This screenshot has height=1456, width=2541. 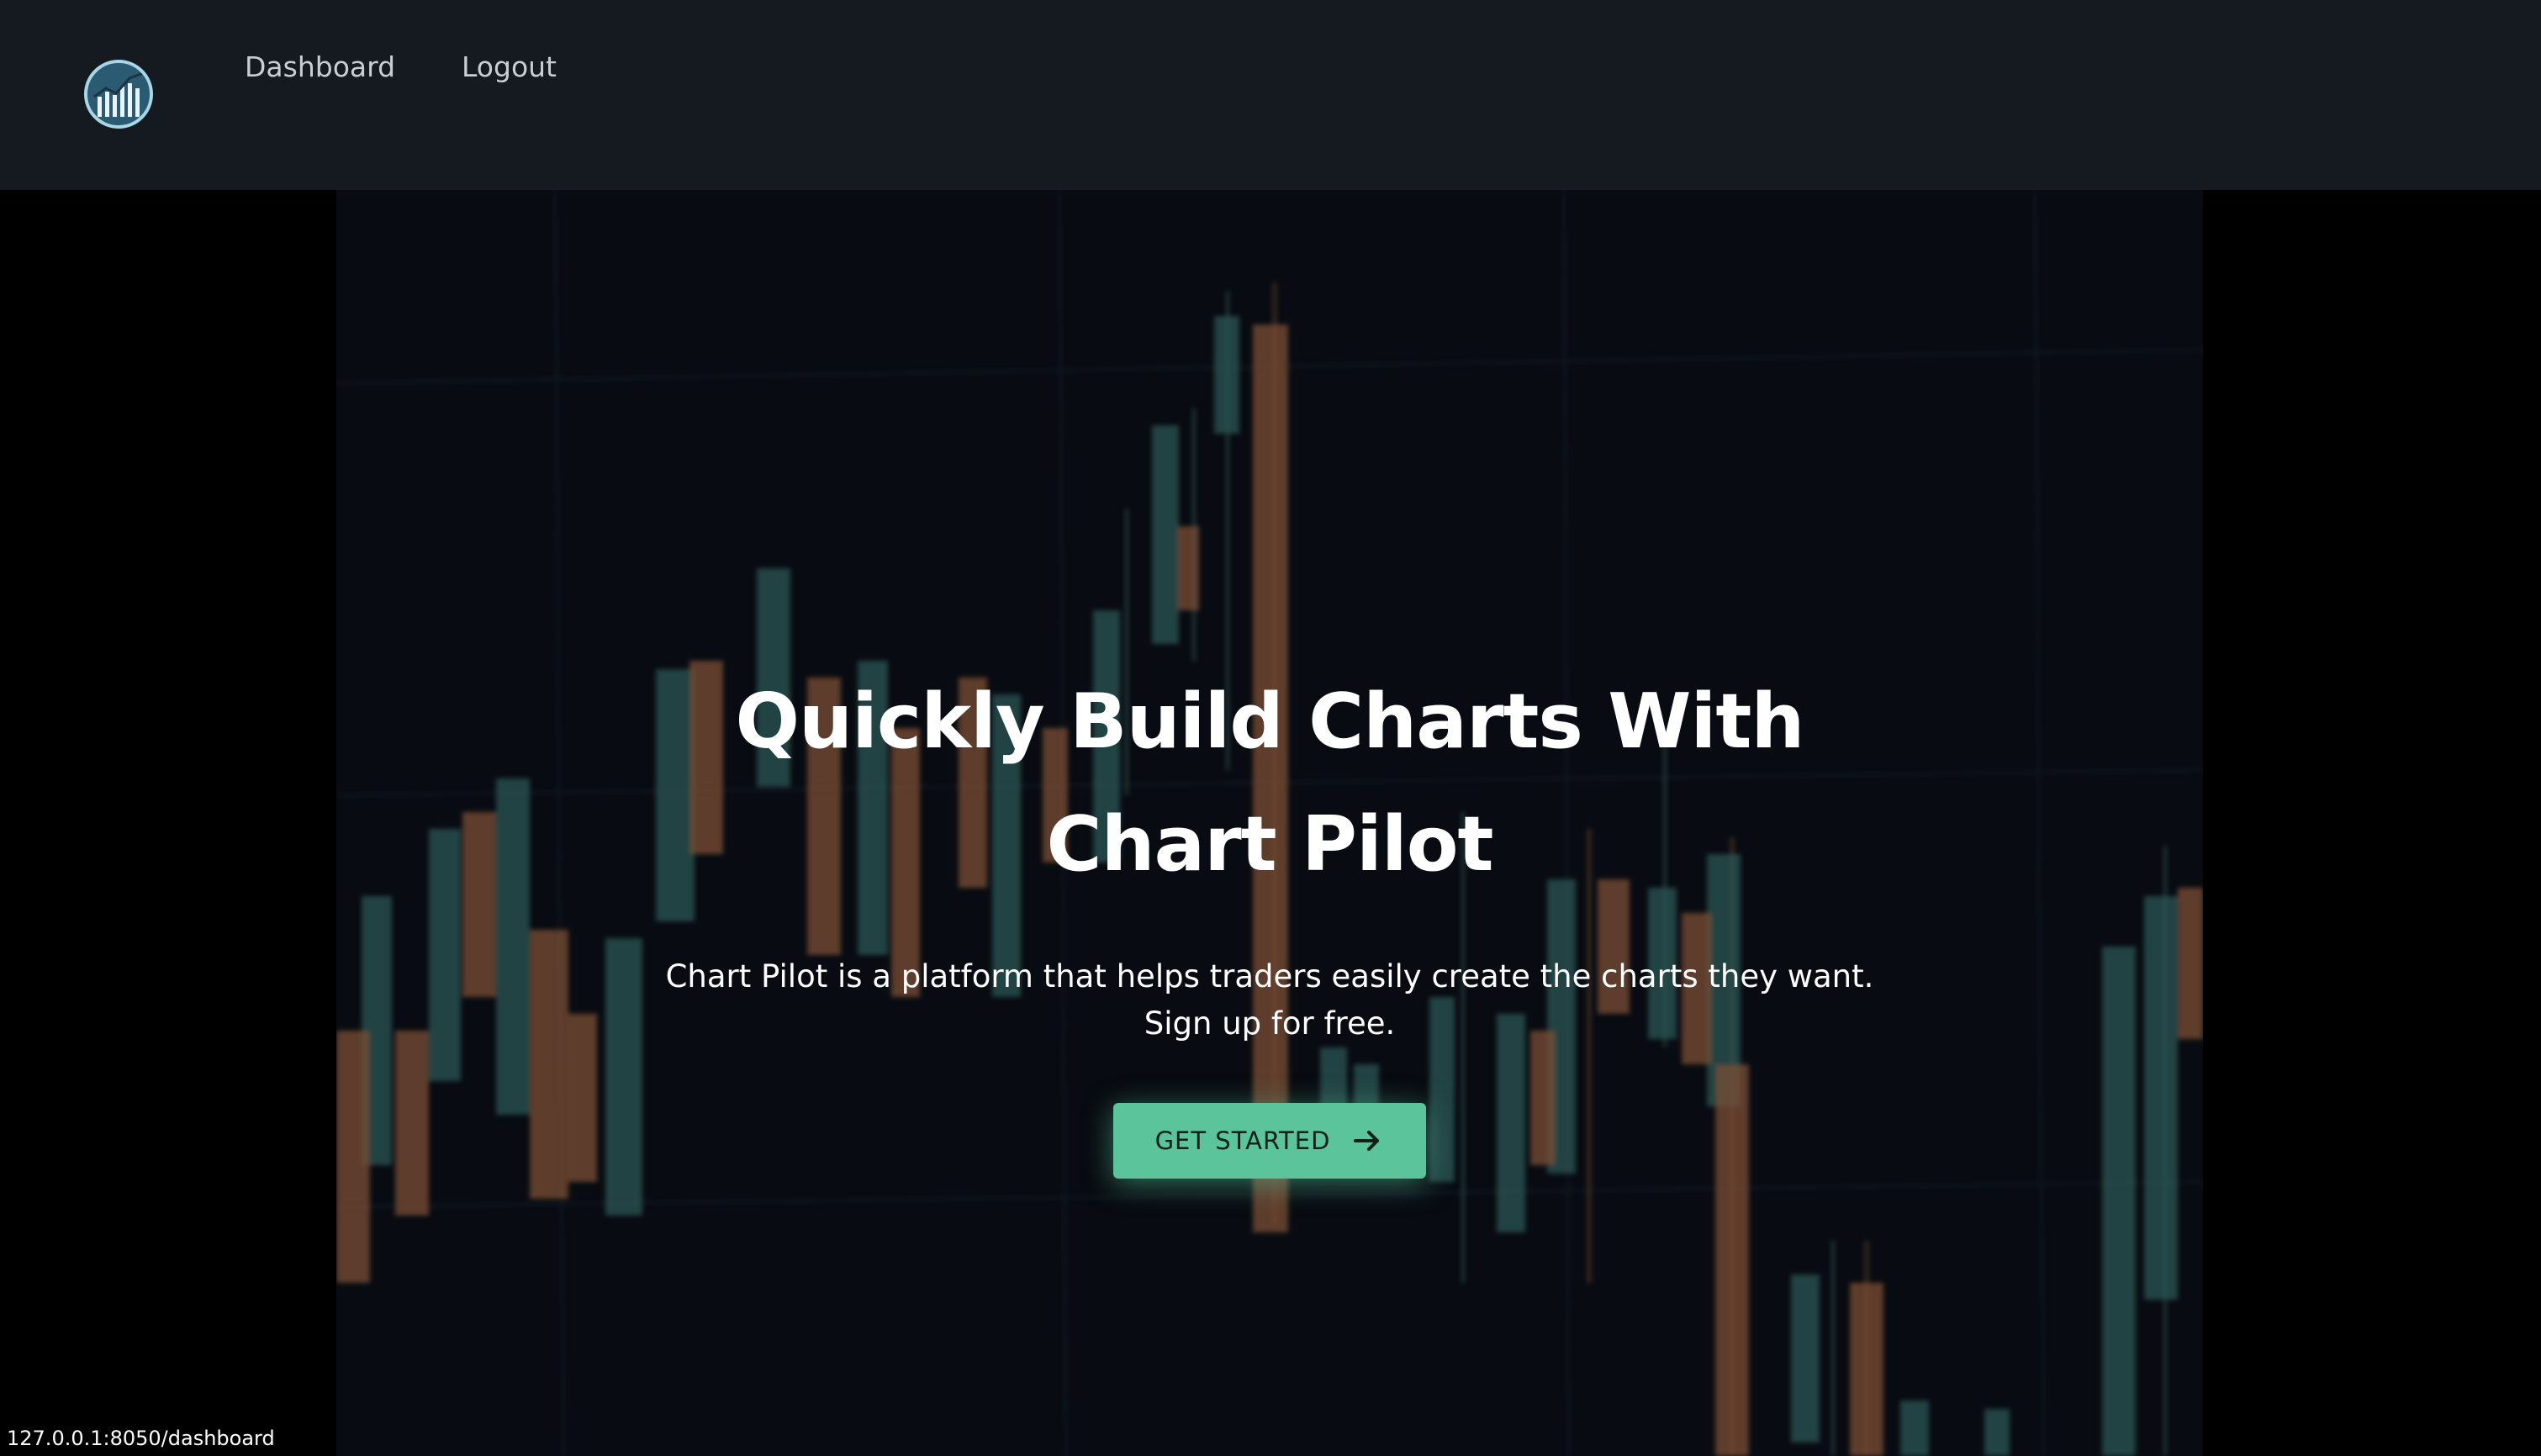 What do you see at coordinates (1270, 95) in the screenshot?
I see `navbar: Dashboard Logout` at bounding box center [1270, 95].